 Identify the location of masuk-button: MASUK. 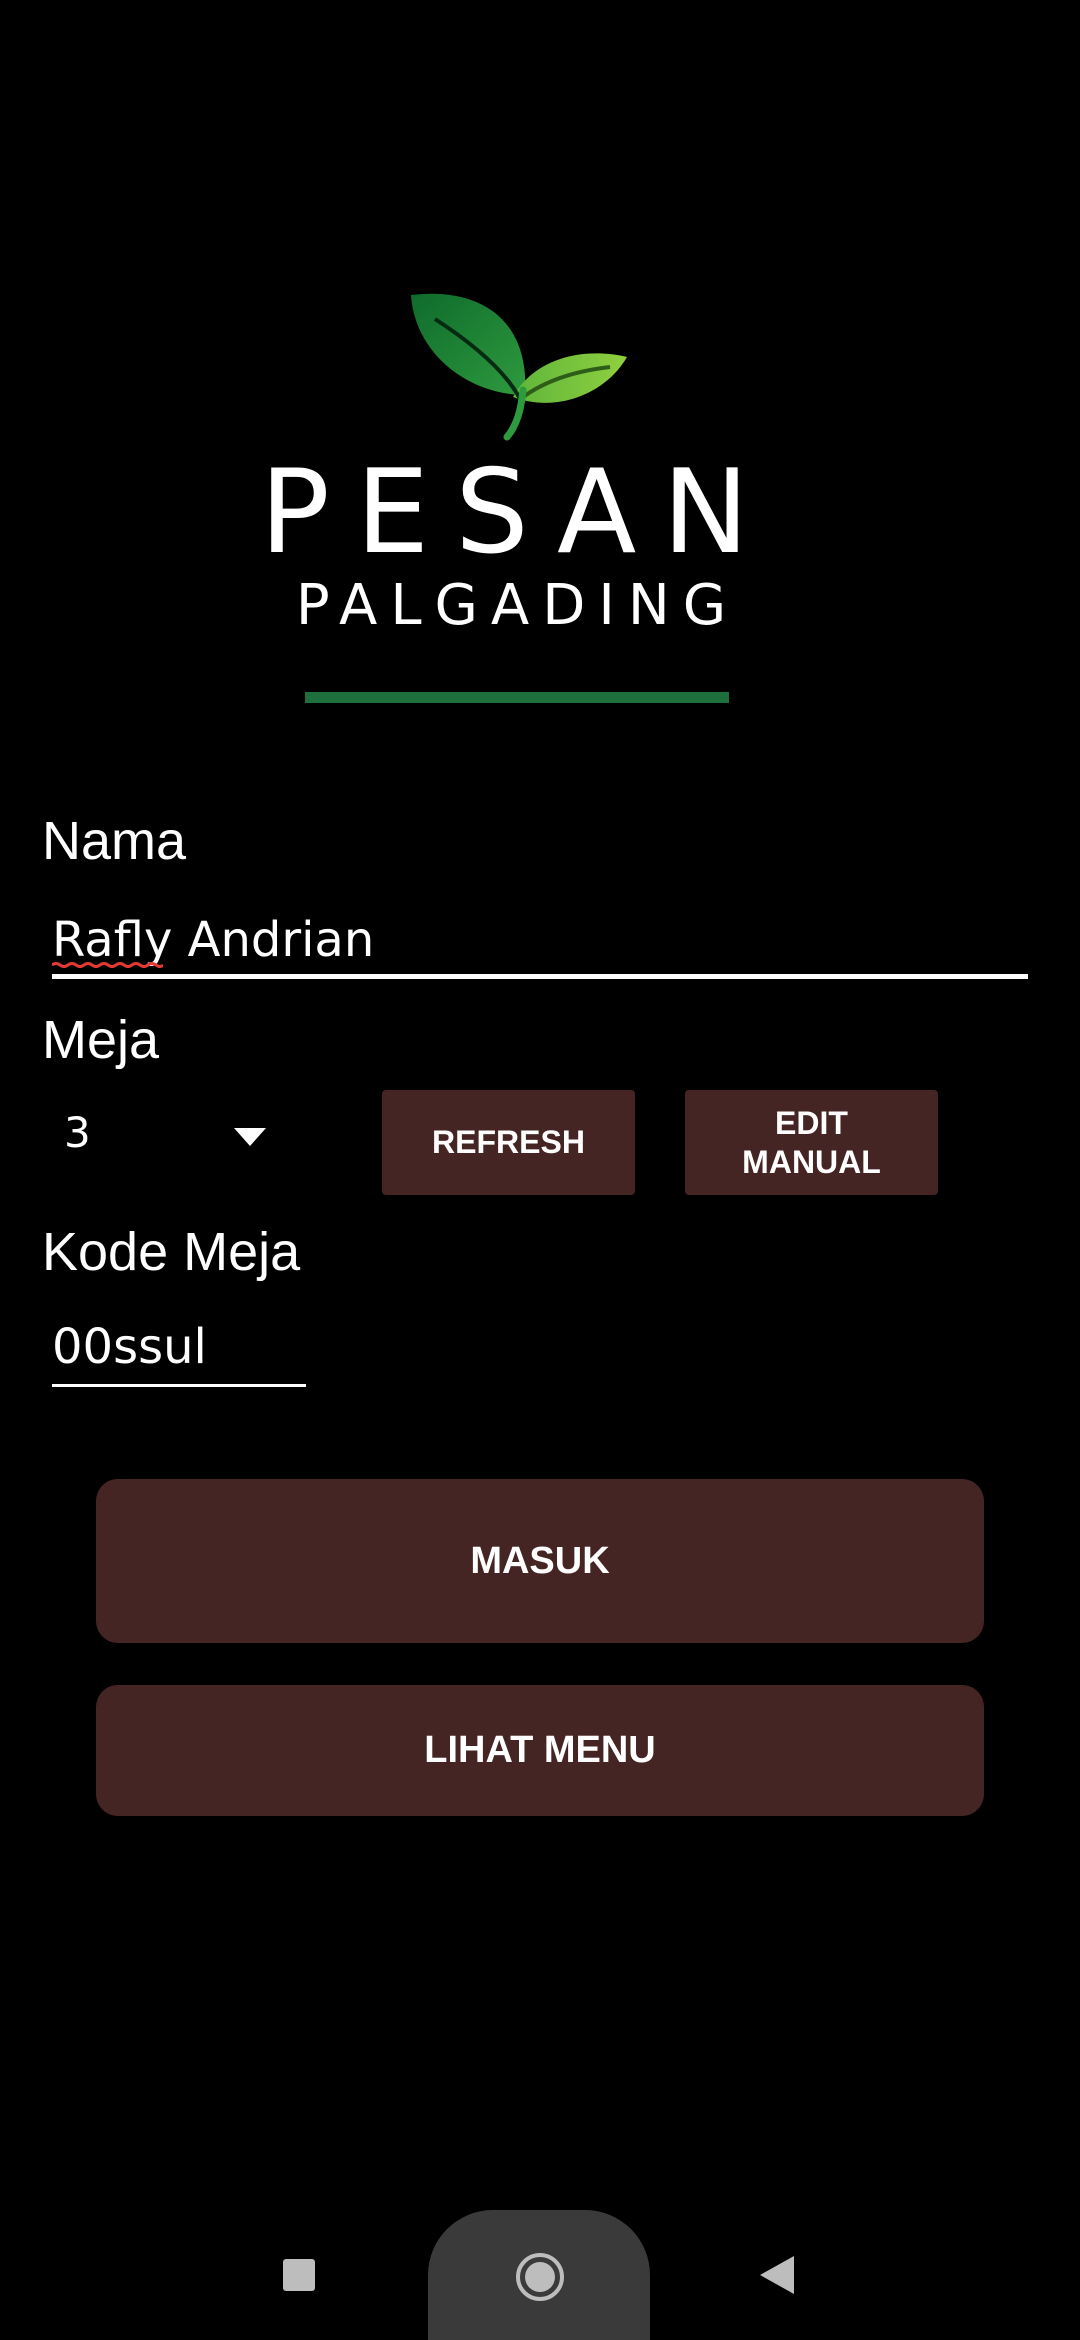
(540, 1561).